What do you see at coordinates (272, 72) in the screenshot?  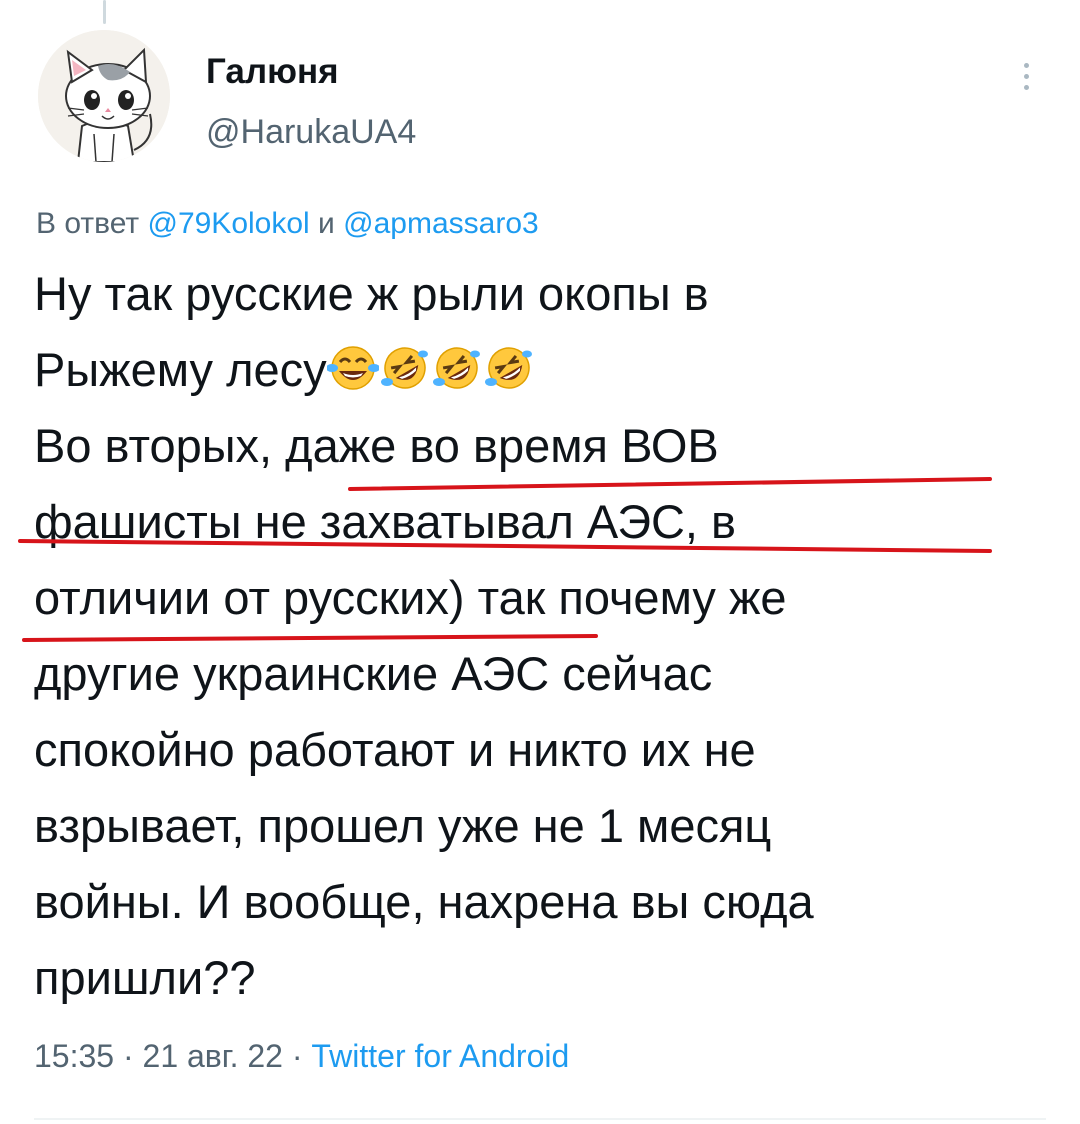 I see `author-display-name: Галюня` at bounding box center [272, 72].